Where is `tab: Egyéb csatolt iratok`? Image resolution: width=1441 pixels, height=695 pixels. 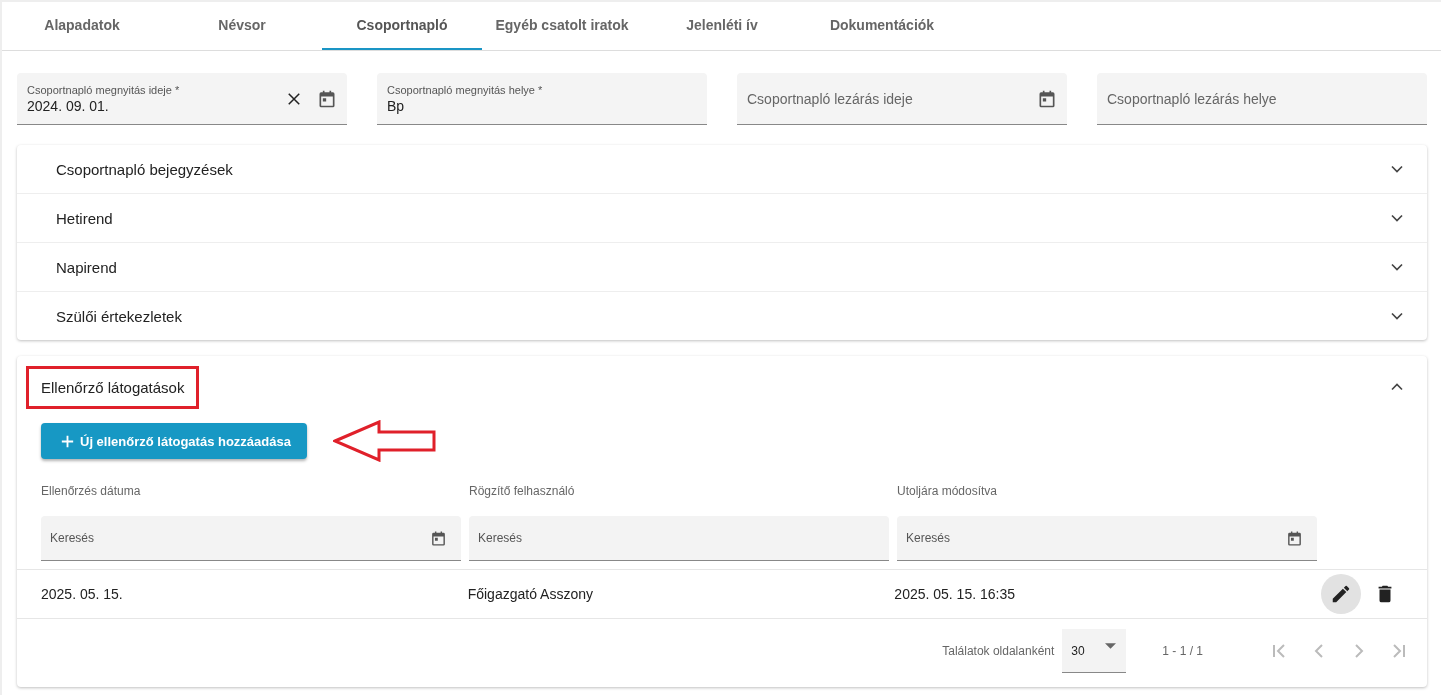 tab: Egyéb csatolt iratok is located at coordinates (562, 26).